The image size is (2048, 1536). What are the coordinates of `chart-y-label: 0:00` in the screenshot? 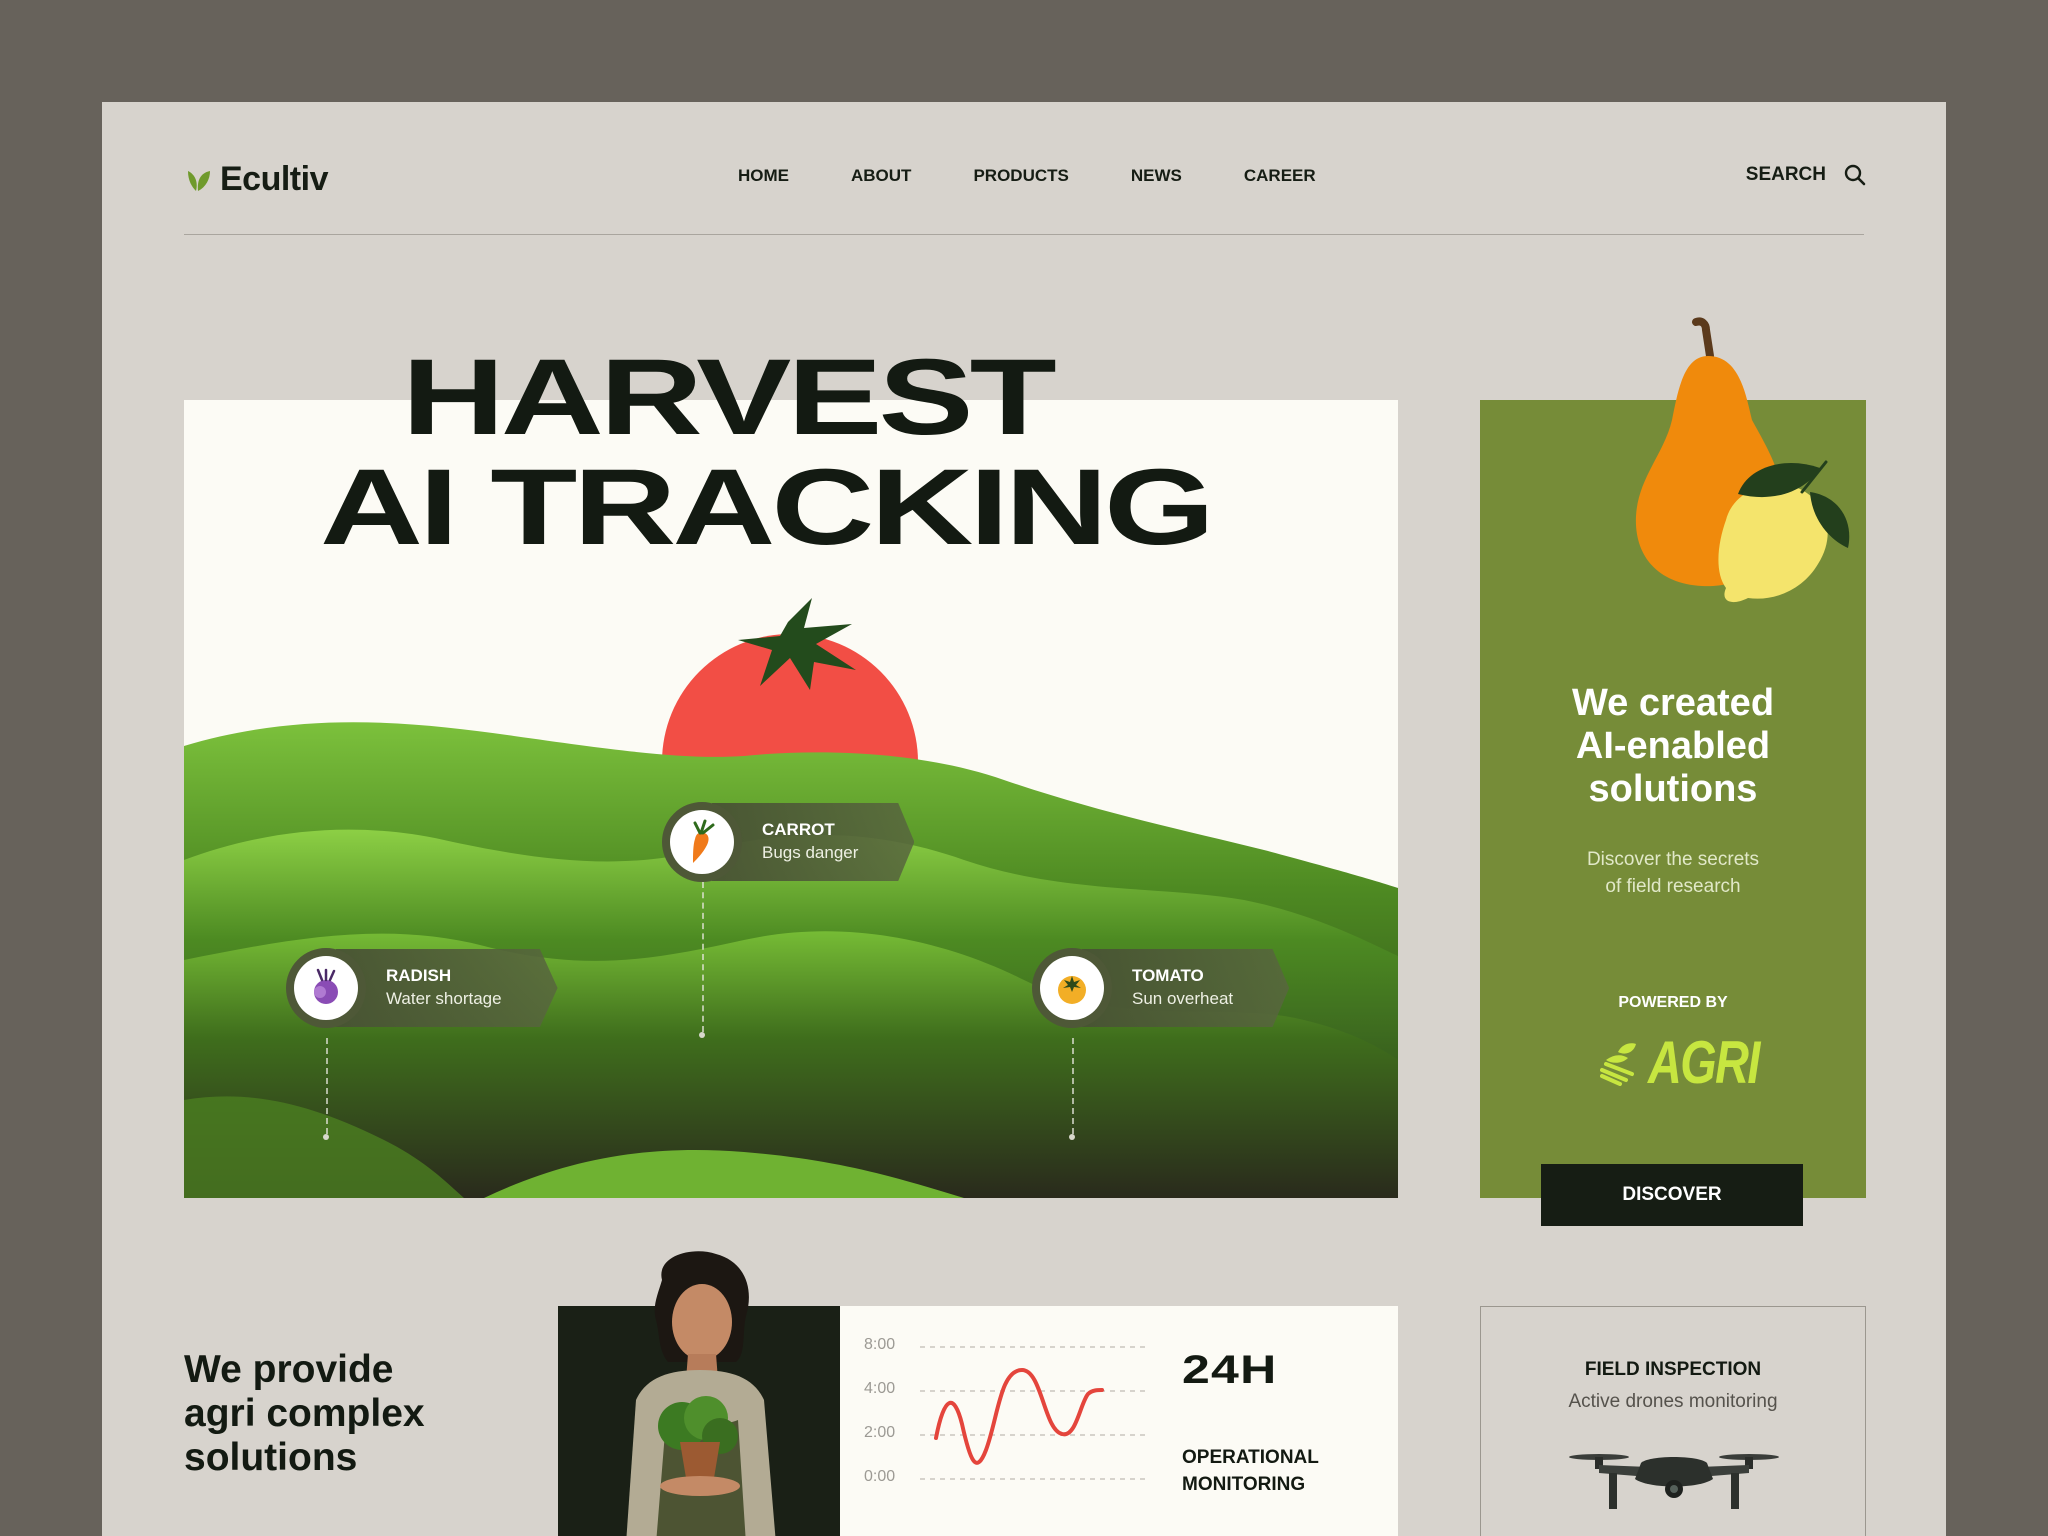 It's located at (880, 1476).